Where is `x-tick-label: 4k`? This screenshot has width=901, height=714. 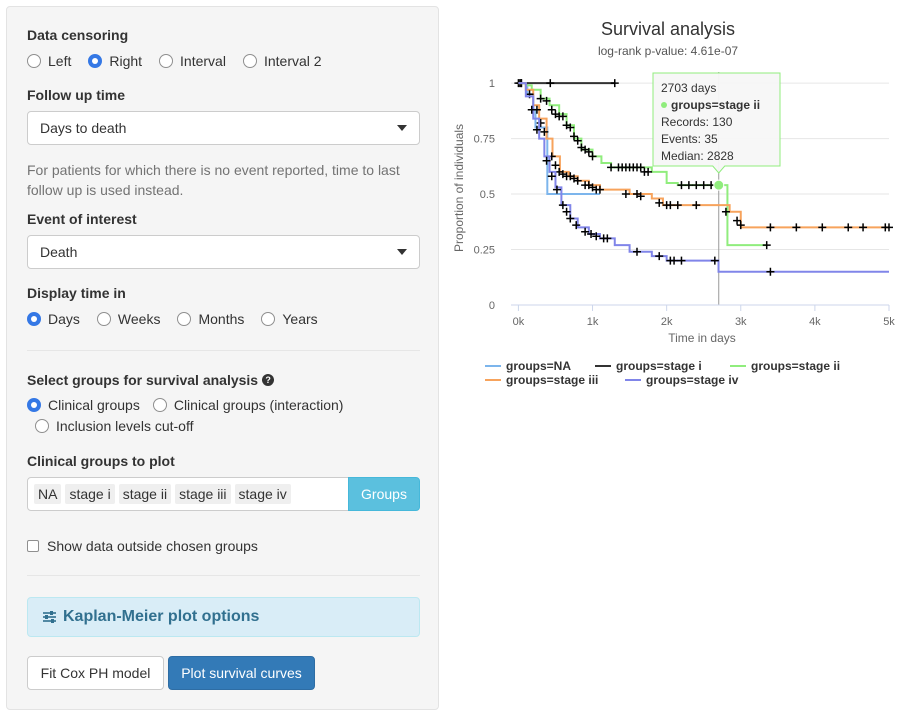 x-tick-label: 4k is located at coordinates (815, 322).